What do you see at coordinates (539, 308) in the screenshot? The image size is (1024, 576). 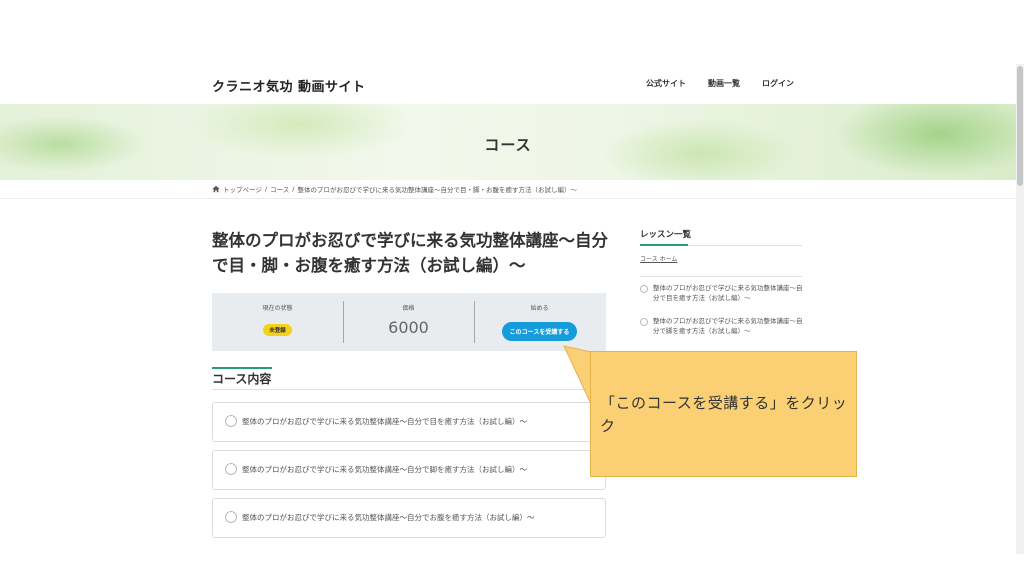 I see `start-label: 始める` at bounding box center [539, 308].